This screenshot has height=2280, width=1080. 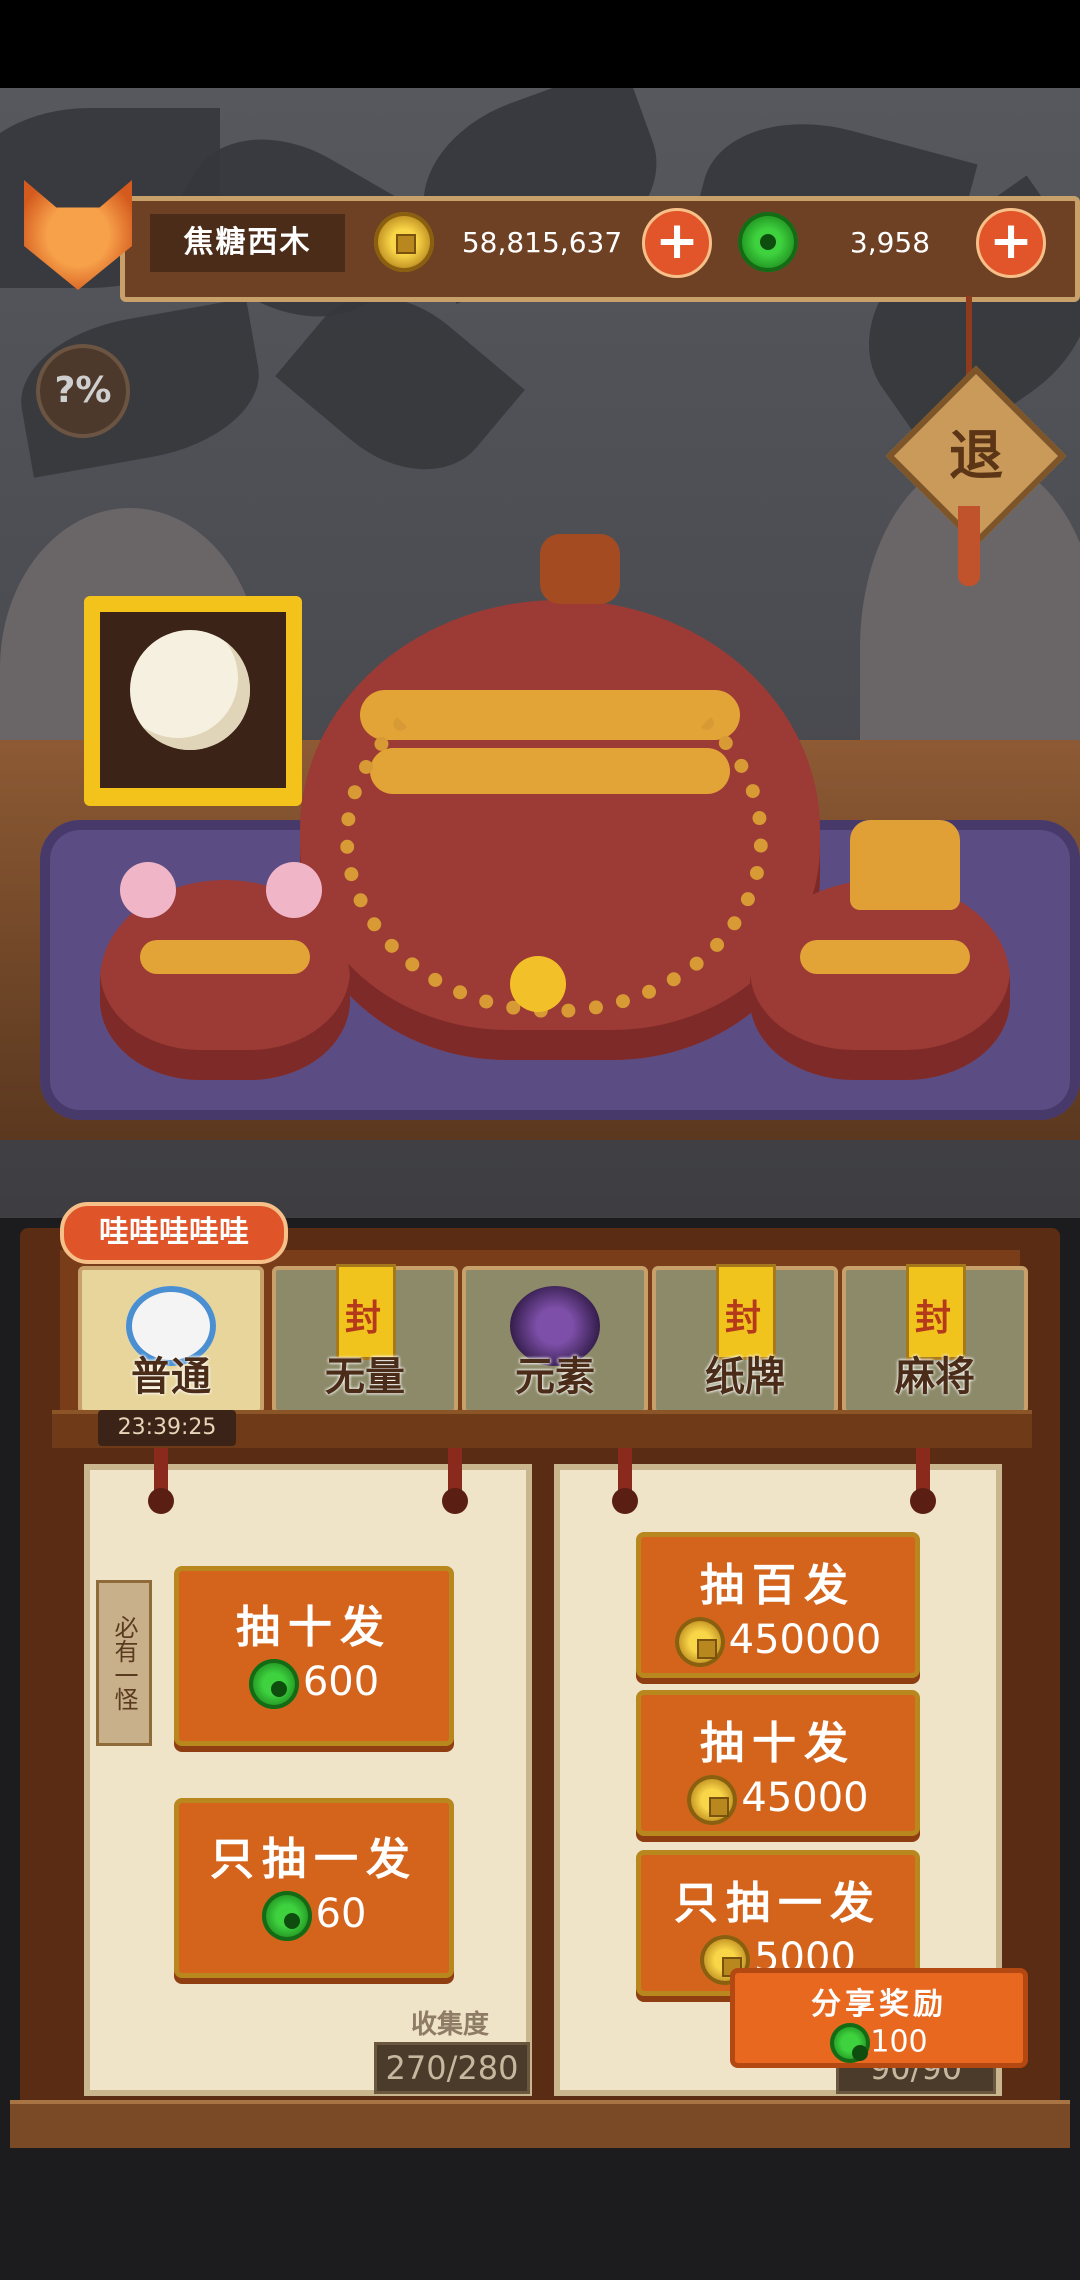 I want to click on jade-pool-page, so click(x=308, y=1780).